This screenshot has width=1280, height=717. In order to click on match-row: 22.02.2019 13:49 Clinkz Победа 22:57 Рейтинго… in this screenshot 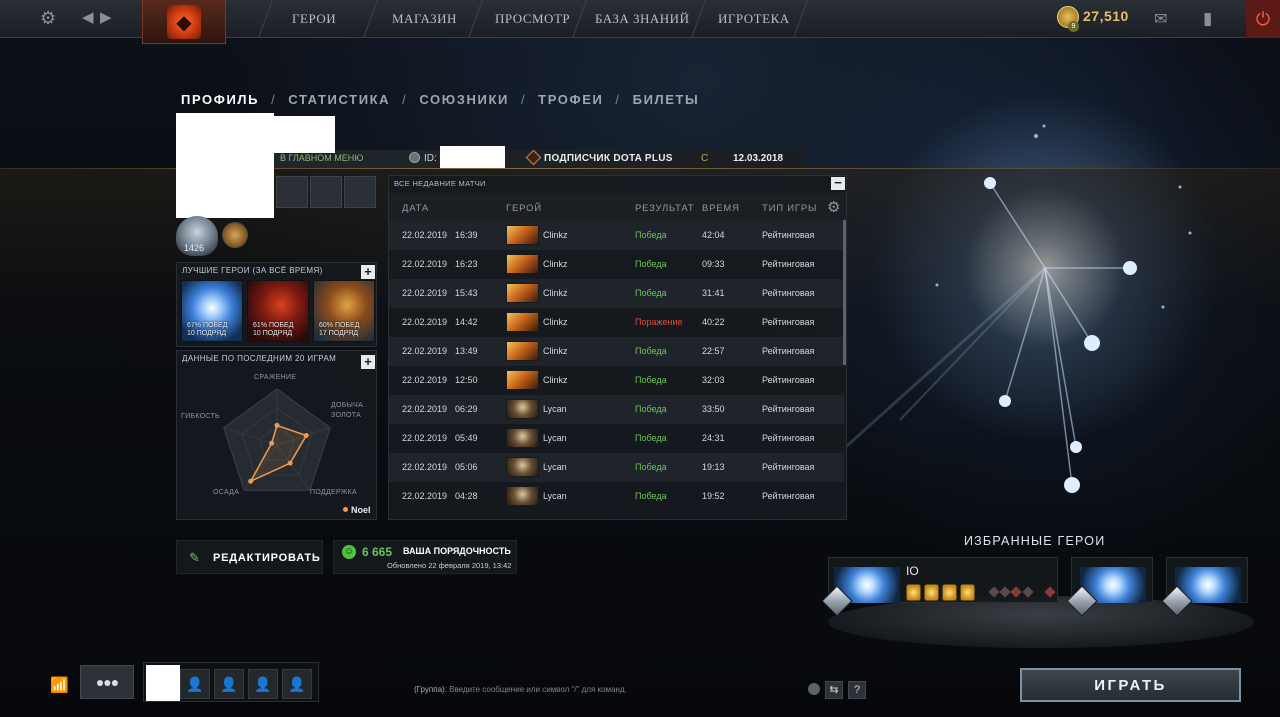, I will do `click(616, 351)`.